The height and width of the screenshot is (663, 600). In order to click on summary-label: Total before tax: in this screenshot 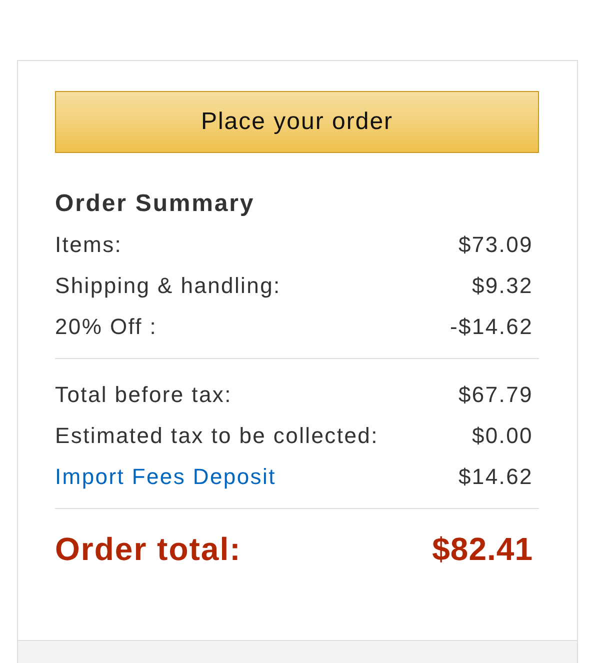, I will do `click(143, 395)`.